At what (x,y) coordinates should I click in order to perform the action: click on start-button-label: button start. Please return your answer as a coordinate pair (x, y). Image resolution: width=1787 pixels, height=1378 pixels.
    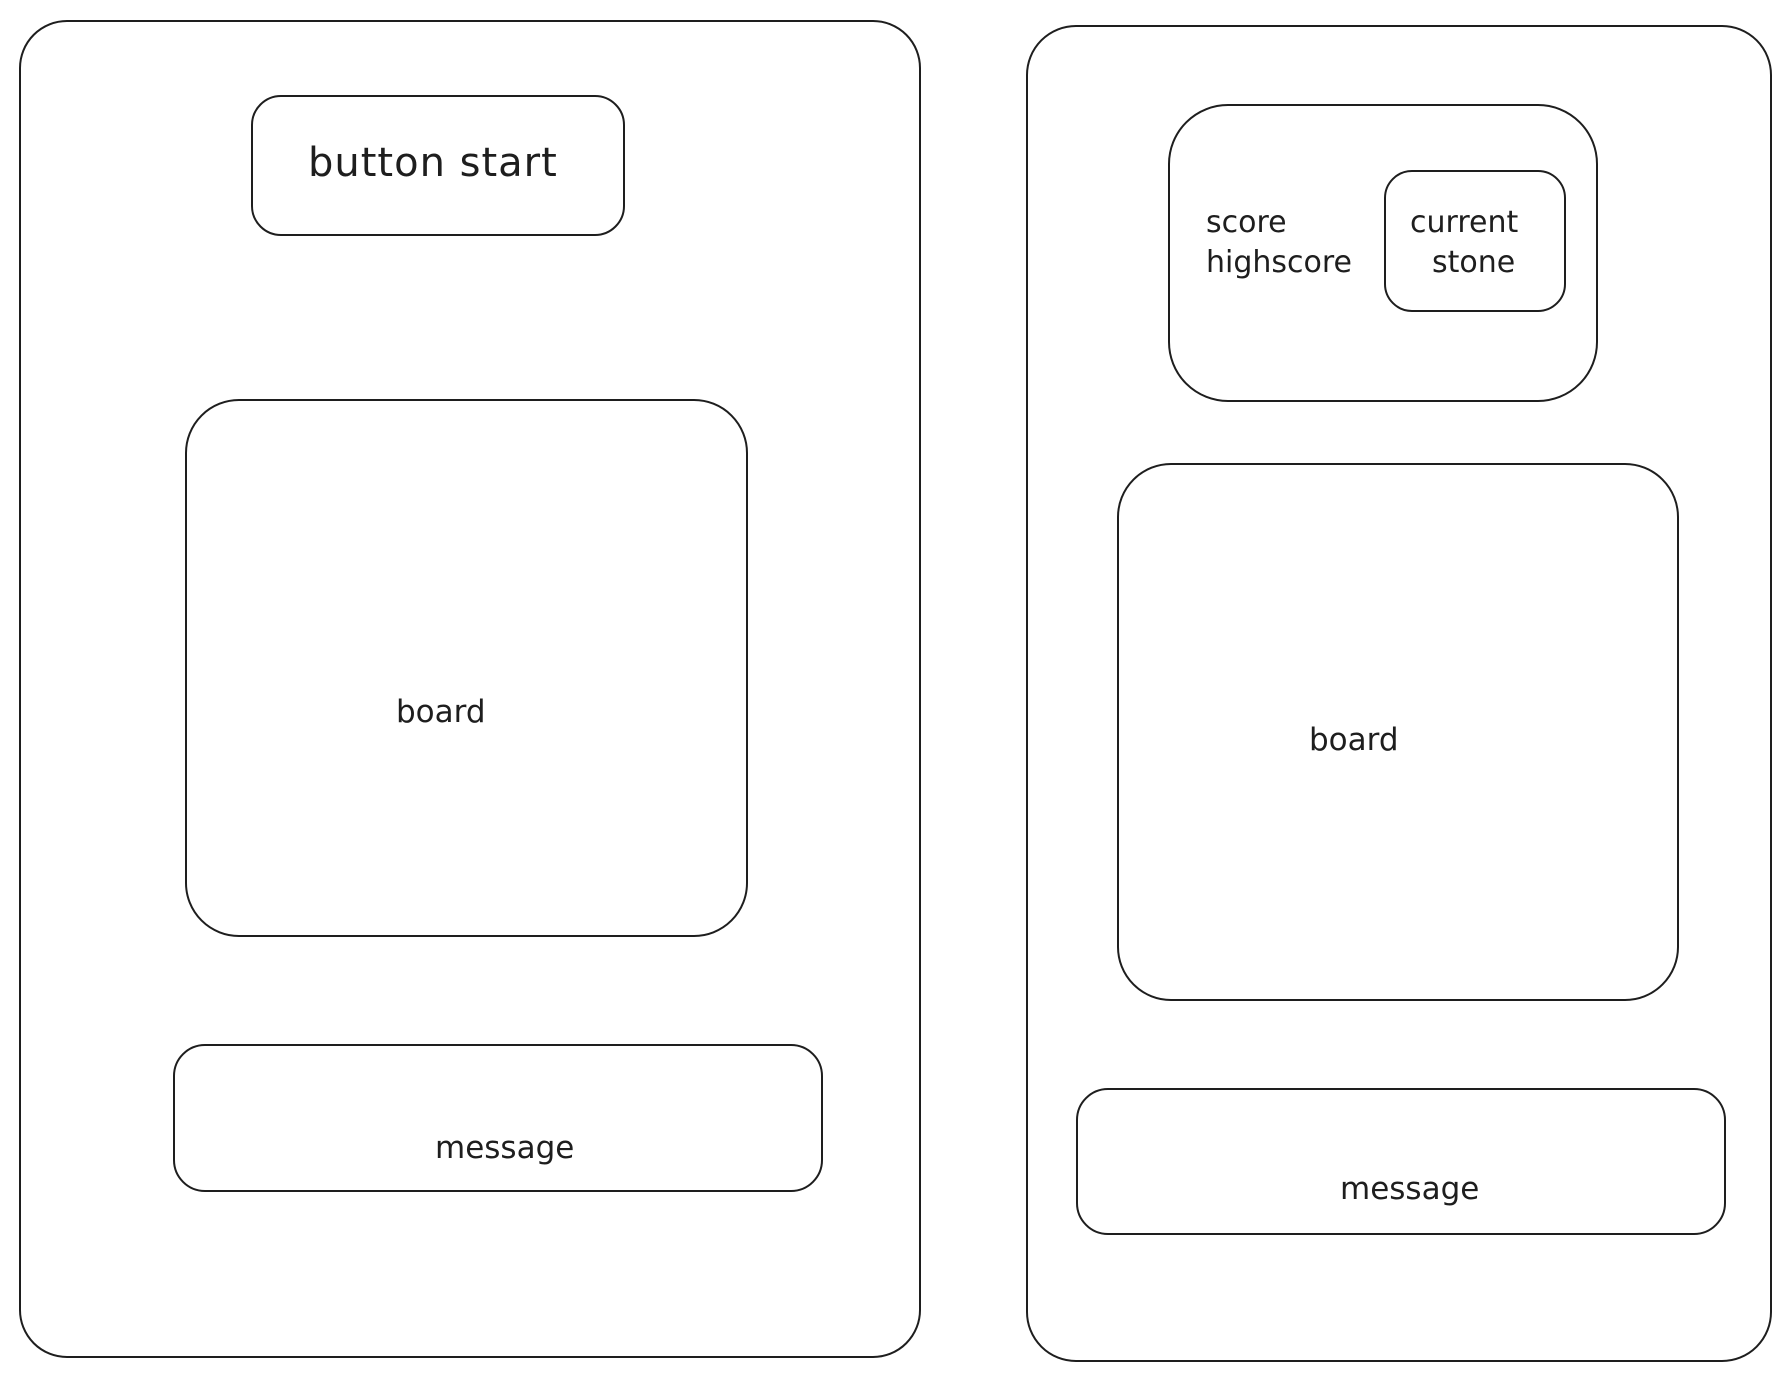
    Looking at the image, I should click on (433, 163).